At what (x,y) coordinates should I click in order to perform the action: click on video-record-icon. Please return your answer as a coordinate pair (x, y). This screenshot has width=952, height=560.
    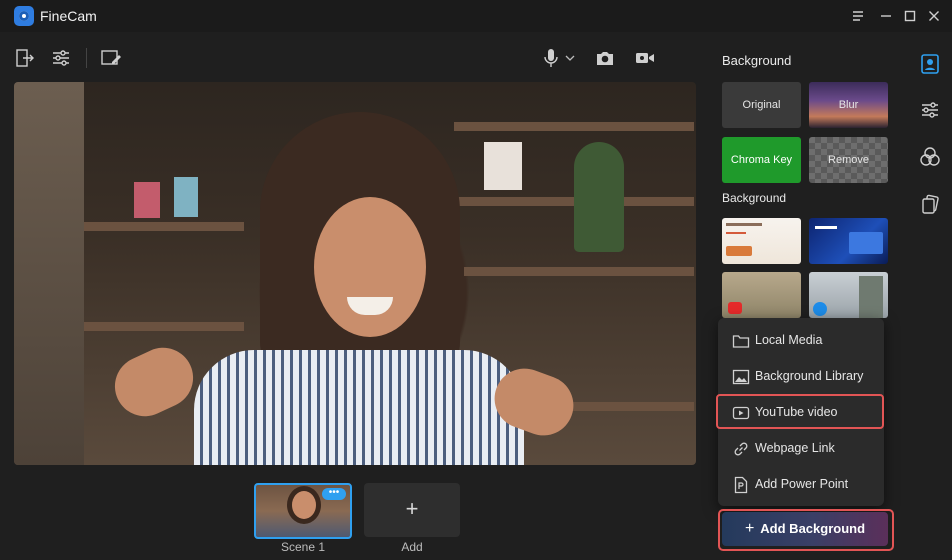
    Looking at the image, I should click on (645, 58).